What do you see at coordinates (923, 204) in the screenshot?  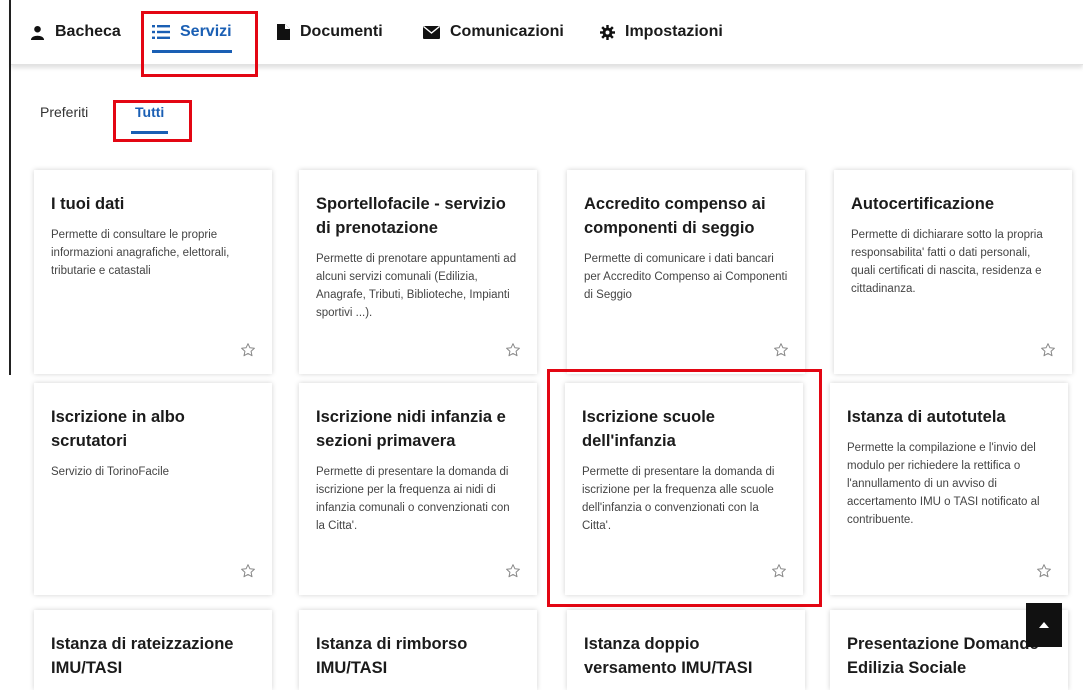 I see `card-title: Autocertificazione` at bounding box center [923, 204].